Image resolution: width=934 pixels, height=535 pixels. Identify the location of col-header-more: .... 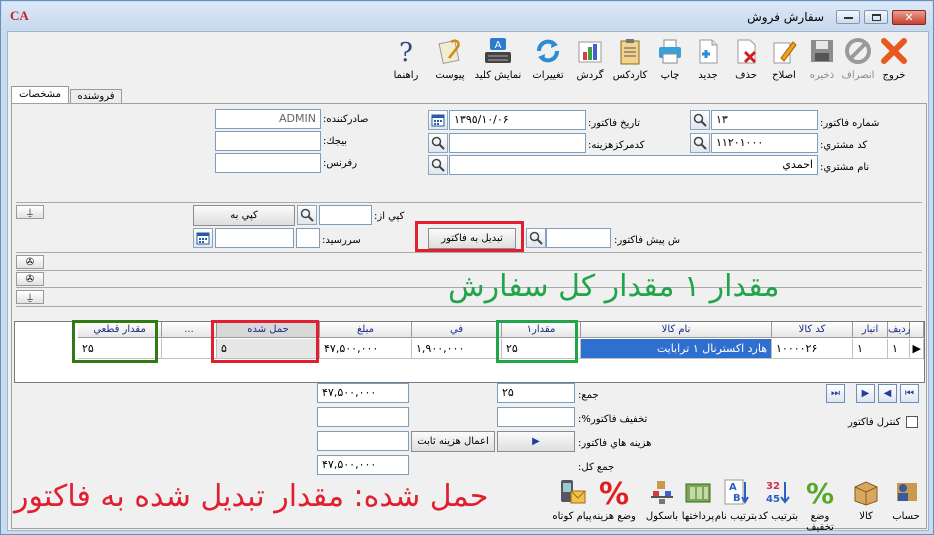
(189, 330).